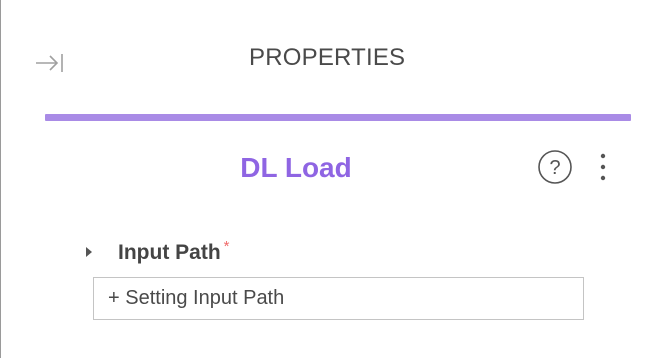 The image size is (657, 358). I want to click on collapse-right-icon-graphic, so click(49, 63).